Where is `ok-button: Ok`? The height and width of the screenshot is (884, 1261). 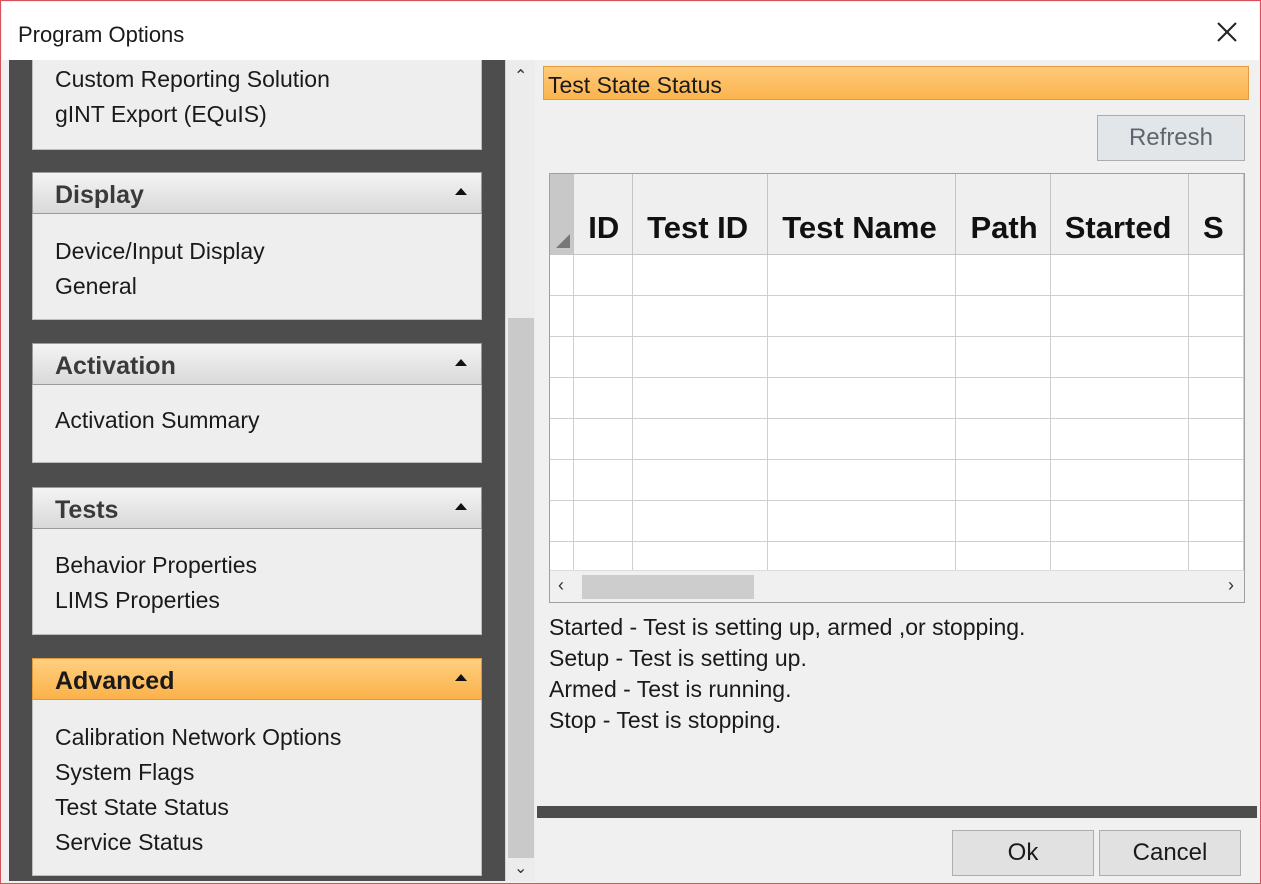 ok-button: Ok is located at coordinates (1023, 853).